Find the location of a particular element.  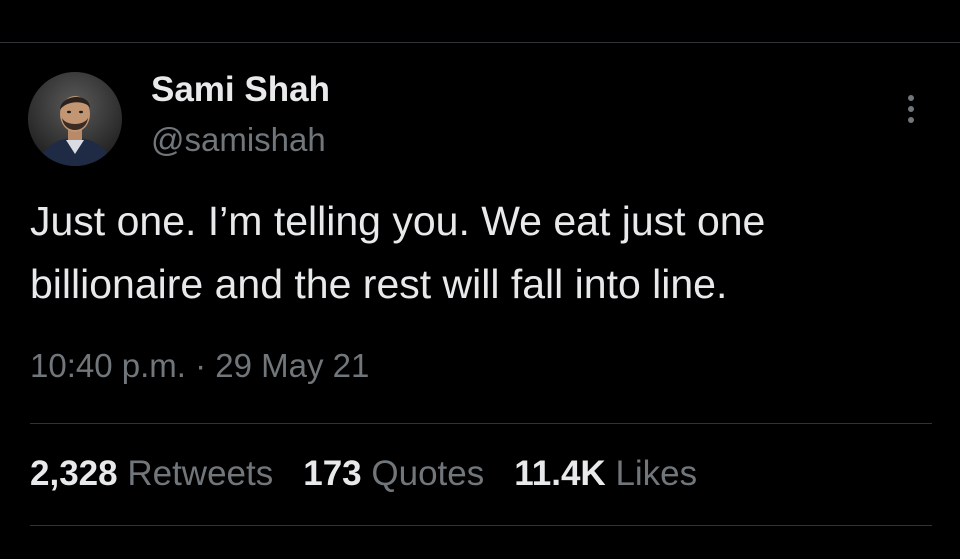

engagement-stats: 2,328 Retweets 173 Quotes 11.4K Likes is located at coordinates (378, 474).